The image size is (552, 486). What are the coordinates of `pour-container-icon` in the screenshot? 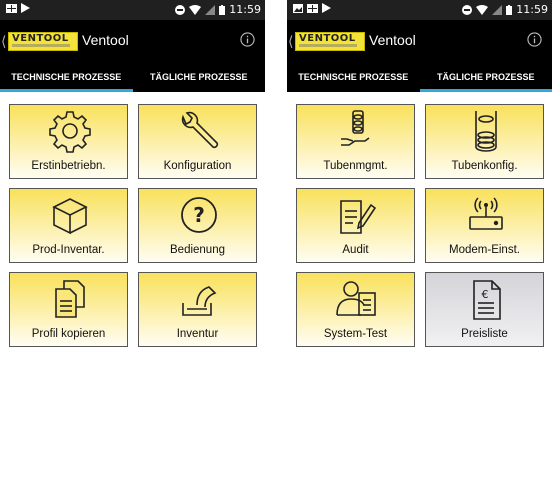 It's located at (199, 301).